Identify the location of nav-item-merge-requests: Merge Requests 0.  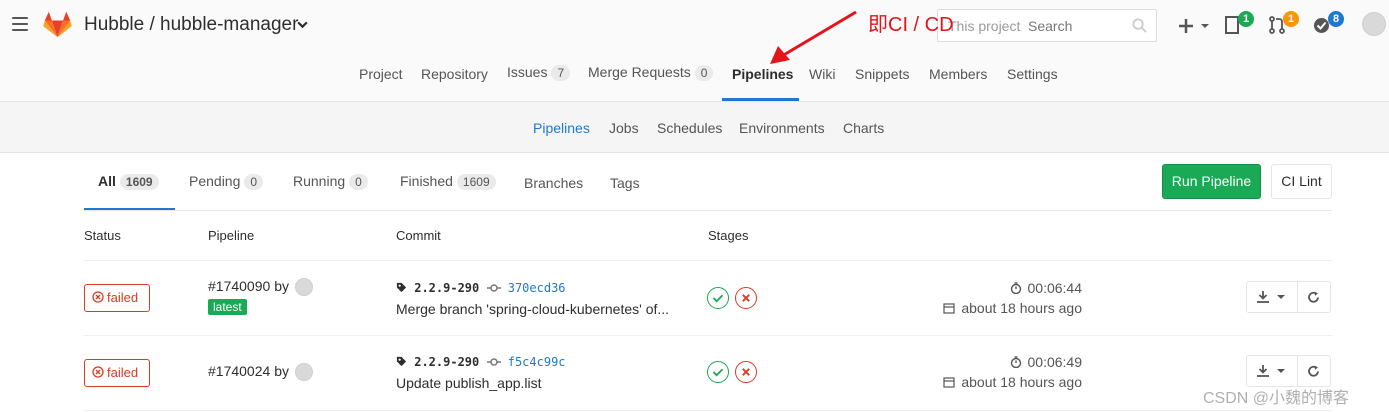
(651, 72).